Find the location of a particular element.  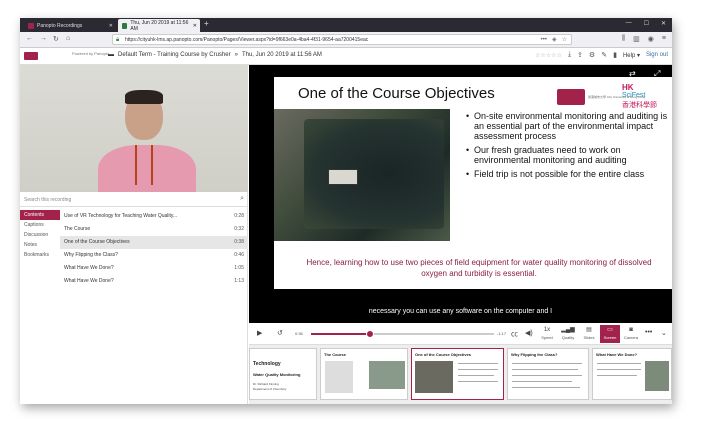

thumbnail-item: What Have We Done? is located at coordinates (632, 374).